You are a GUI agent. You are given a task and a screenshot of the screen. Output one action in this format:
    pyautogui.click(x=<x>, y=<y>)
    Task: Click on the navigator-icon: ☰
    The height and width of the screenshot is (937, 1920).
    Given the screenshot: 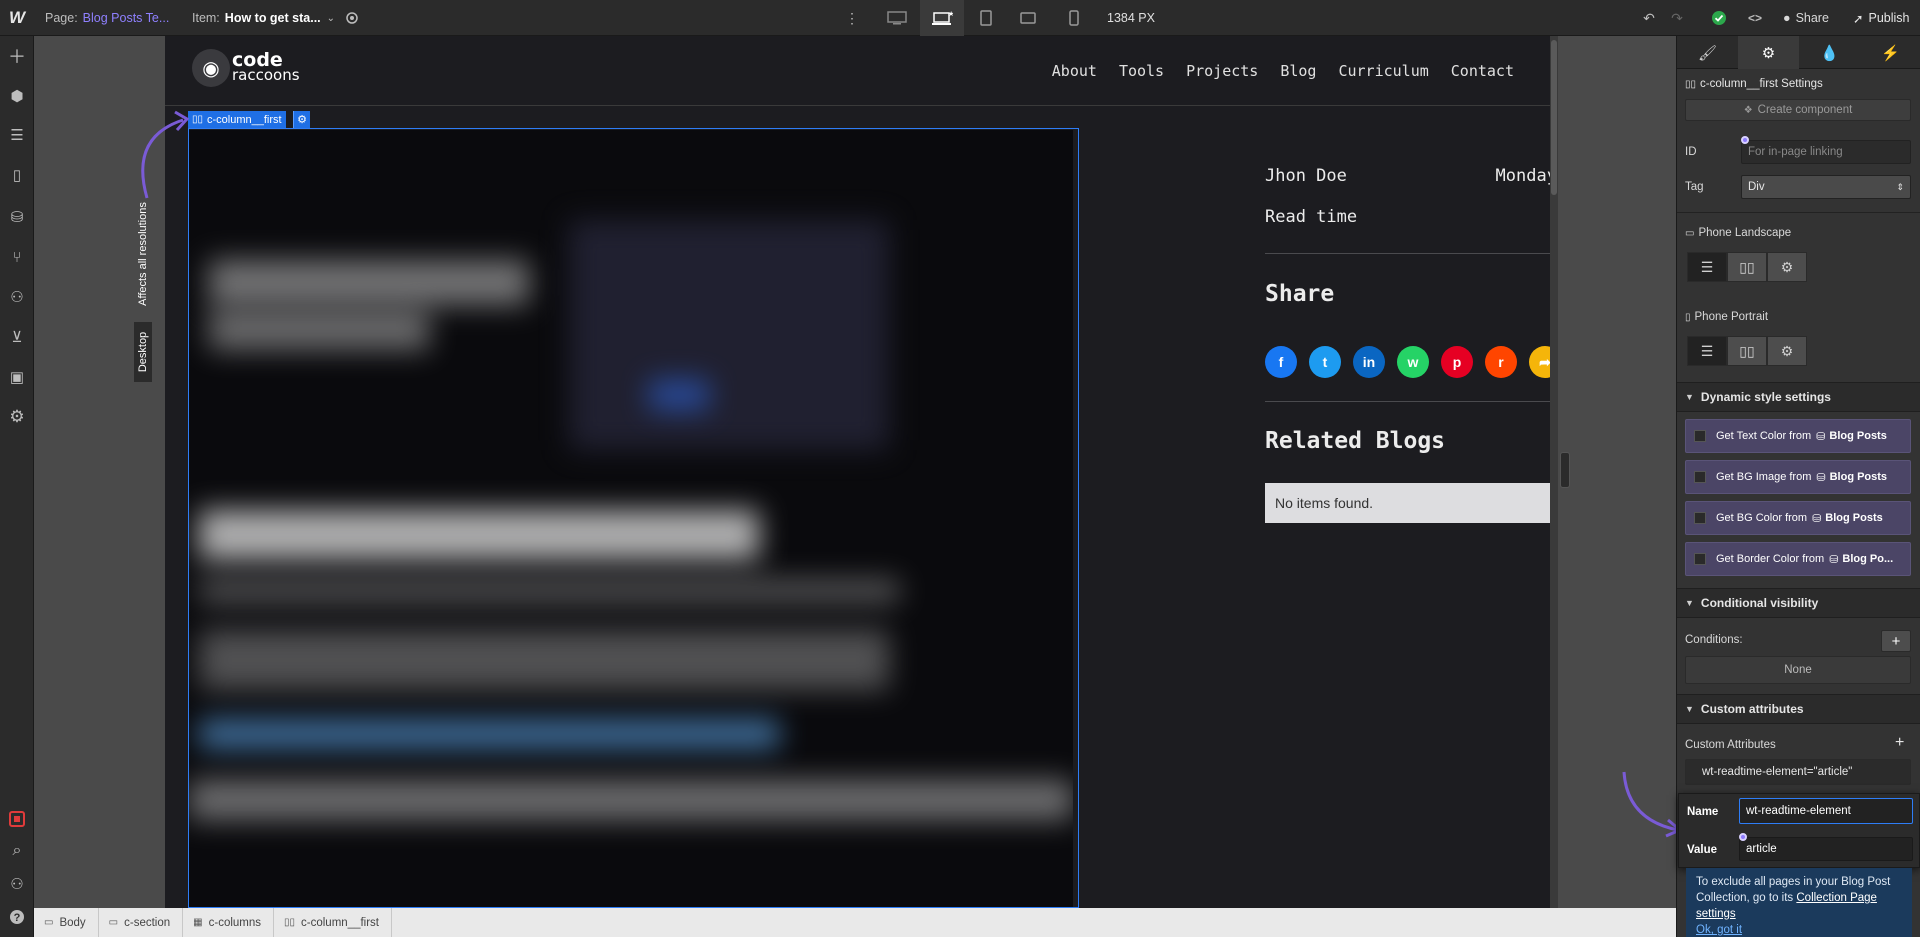 What is the action you would take?
    pyautogui.click(x=17, y=135)
    